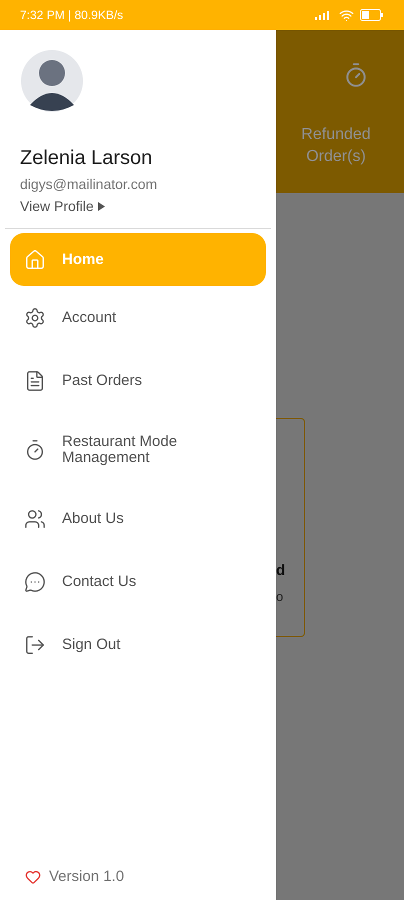  I want to click on caret-icon, so click(101, 206).